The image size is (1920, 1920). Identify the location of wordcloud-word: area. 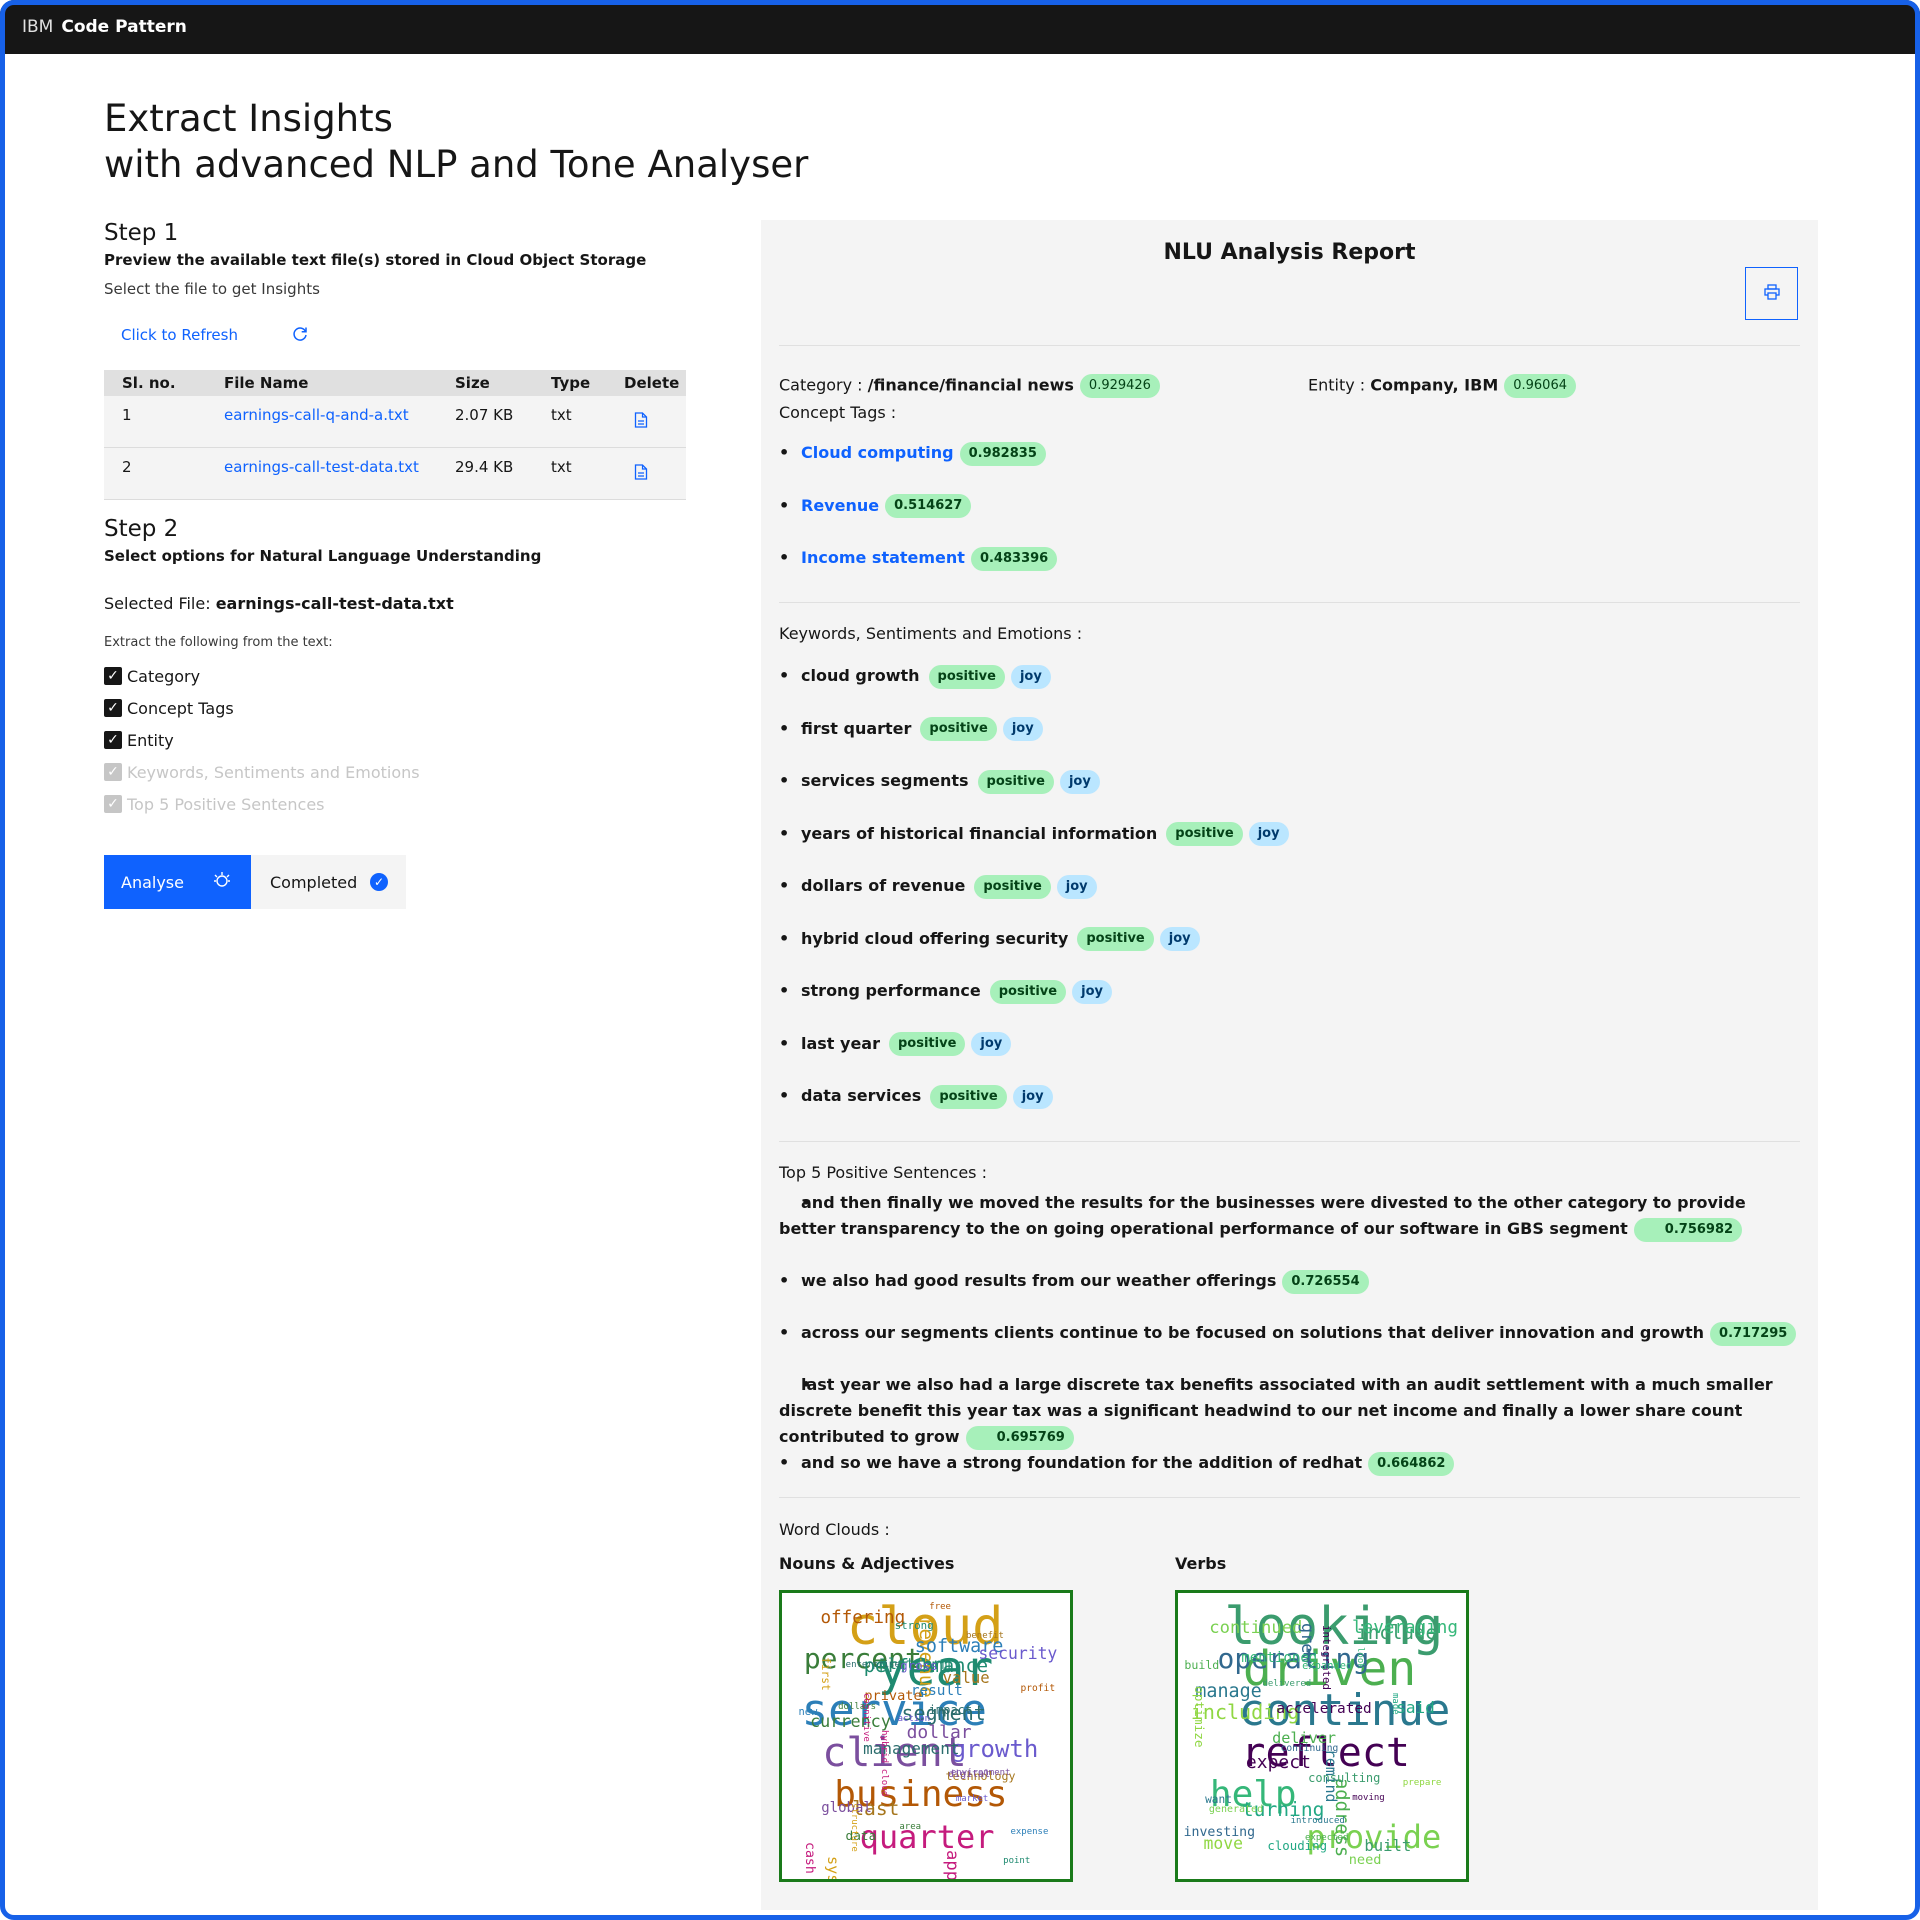
(910, 1826).